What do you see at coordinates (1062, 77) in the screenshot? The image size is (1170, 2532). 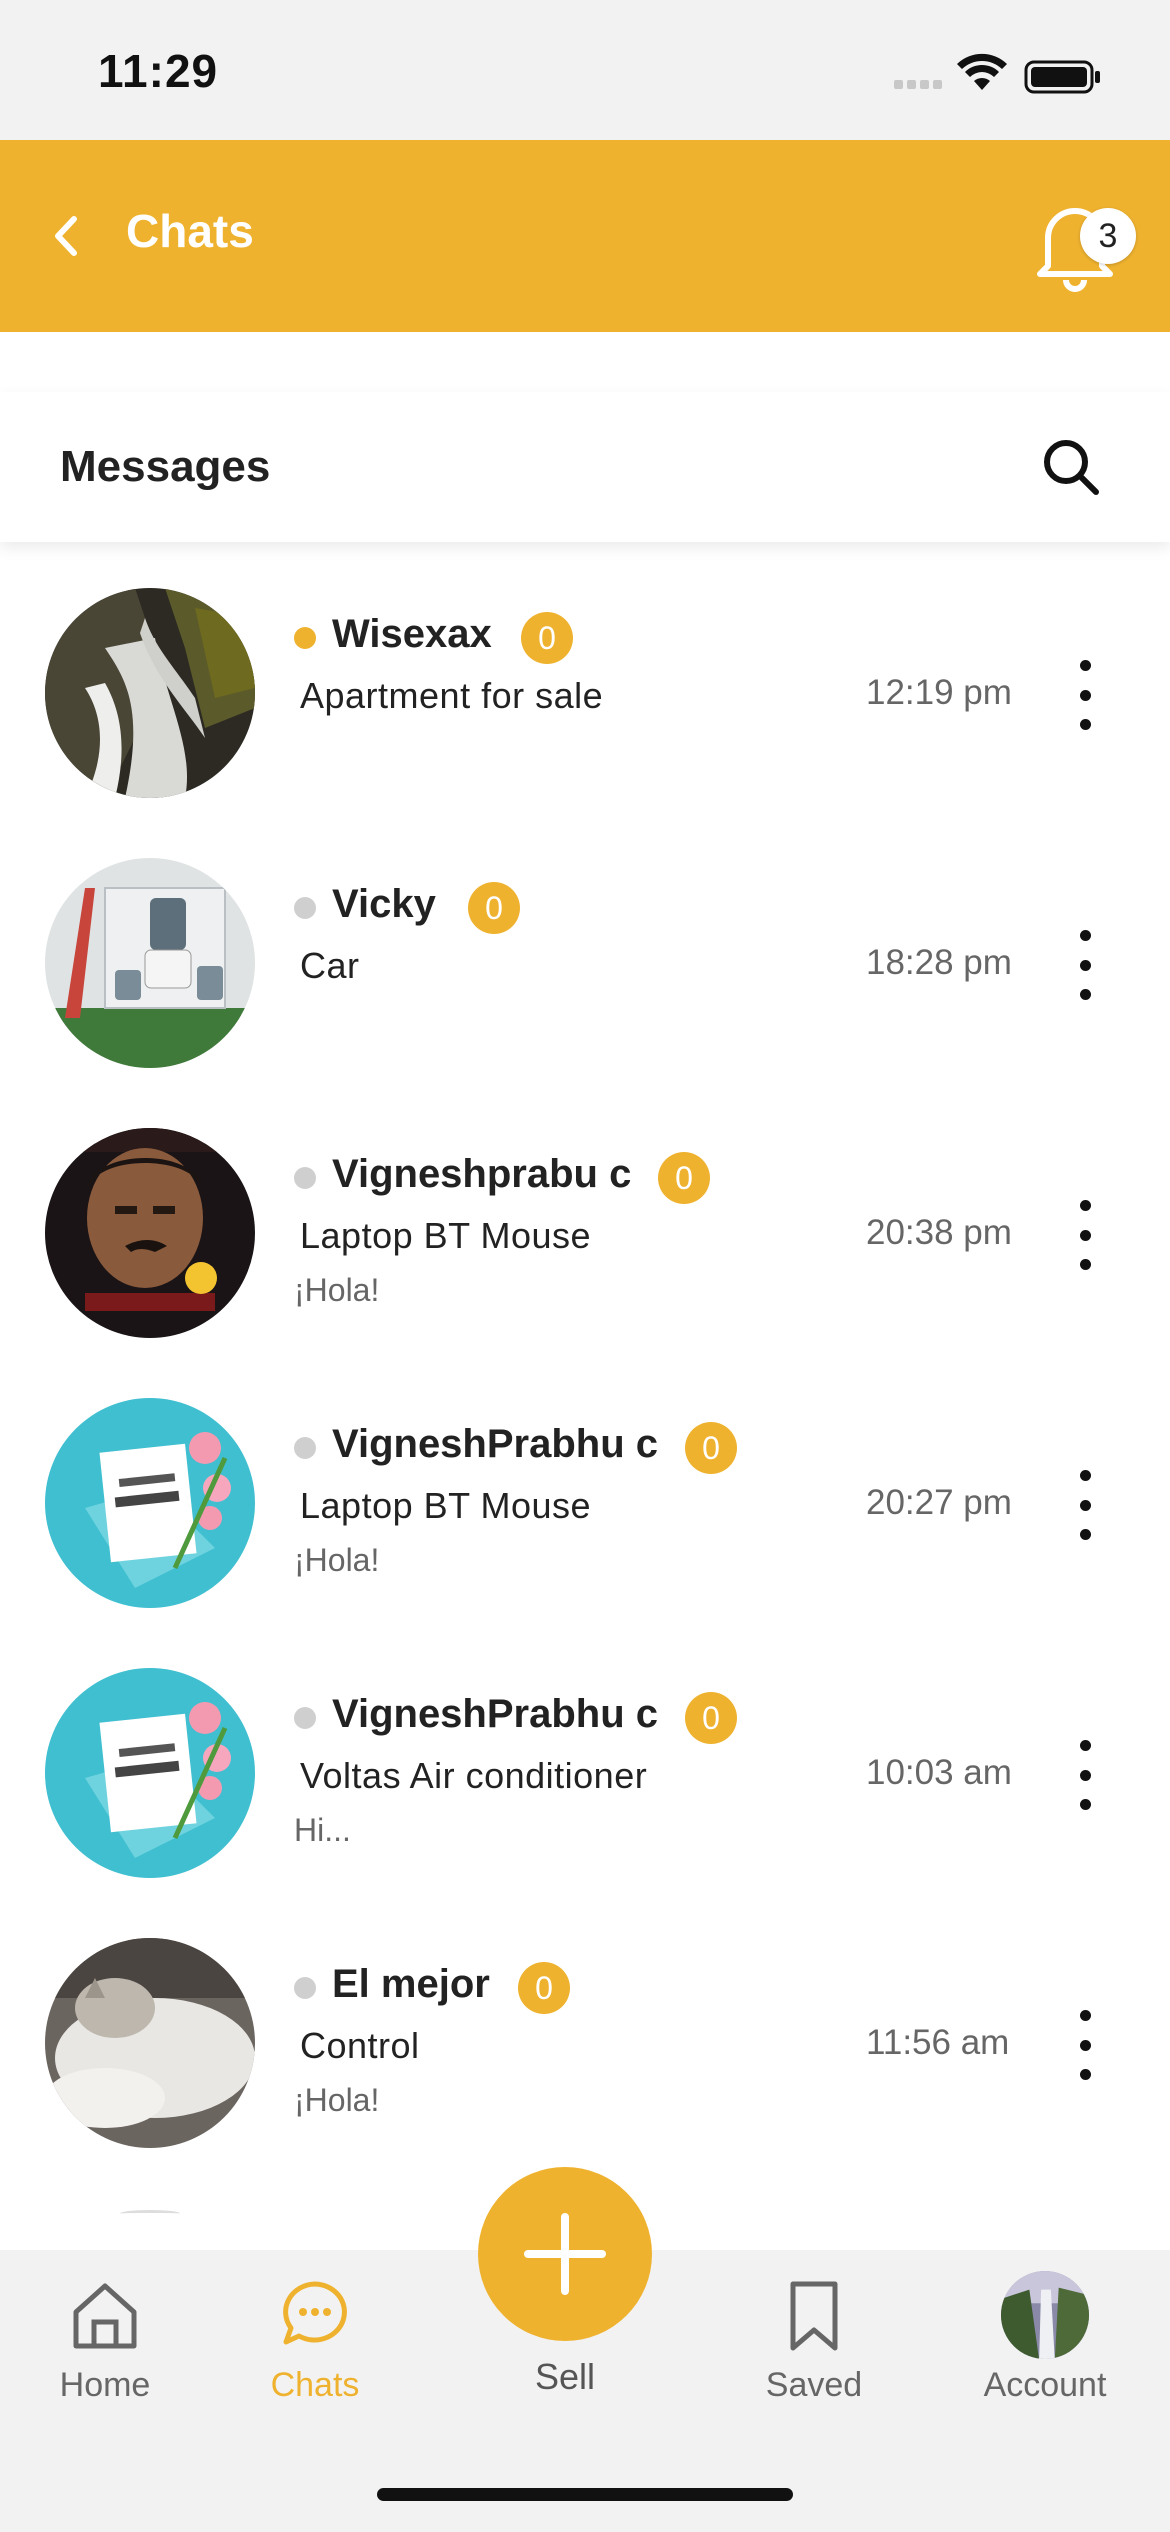 I see `battery-icon` at bounding box center [1062, 77].